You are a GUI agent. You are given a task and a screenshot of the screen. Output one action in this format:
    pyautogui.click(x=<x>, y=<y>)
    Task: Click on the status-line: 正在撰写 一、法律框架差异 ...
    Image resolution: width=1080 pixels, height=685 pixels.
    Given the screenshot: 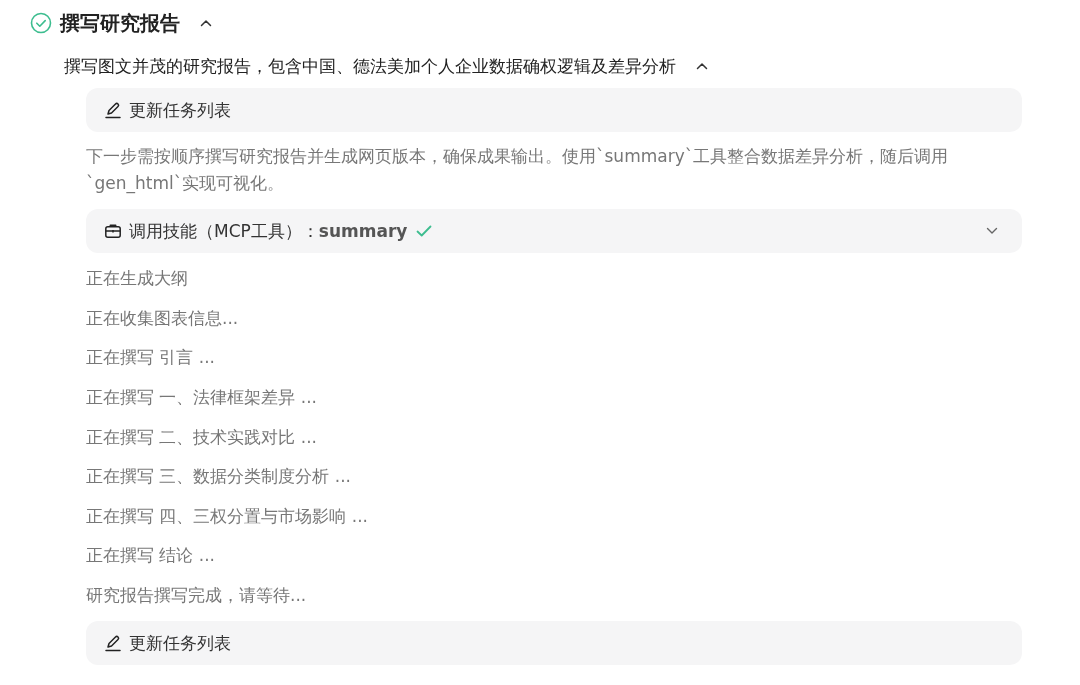 What is the action you would take?
    pyautogui.click(x=202, y=398)
    